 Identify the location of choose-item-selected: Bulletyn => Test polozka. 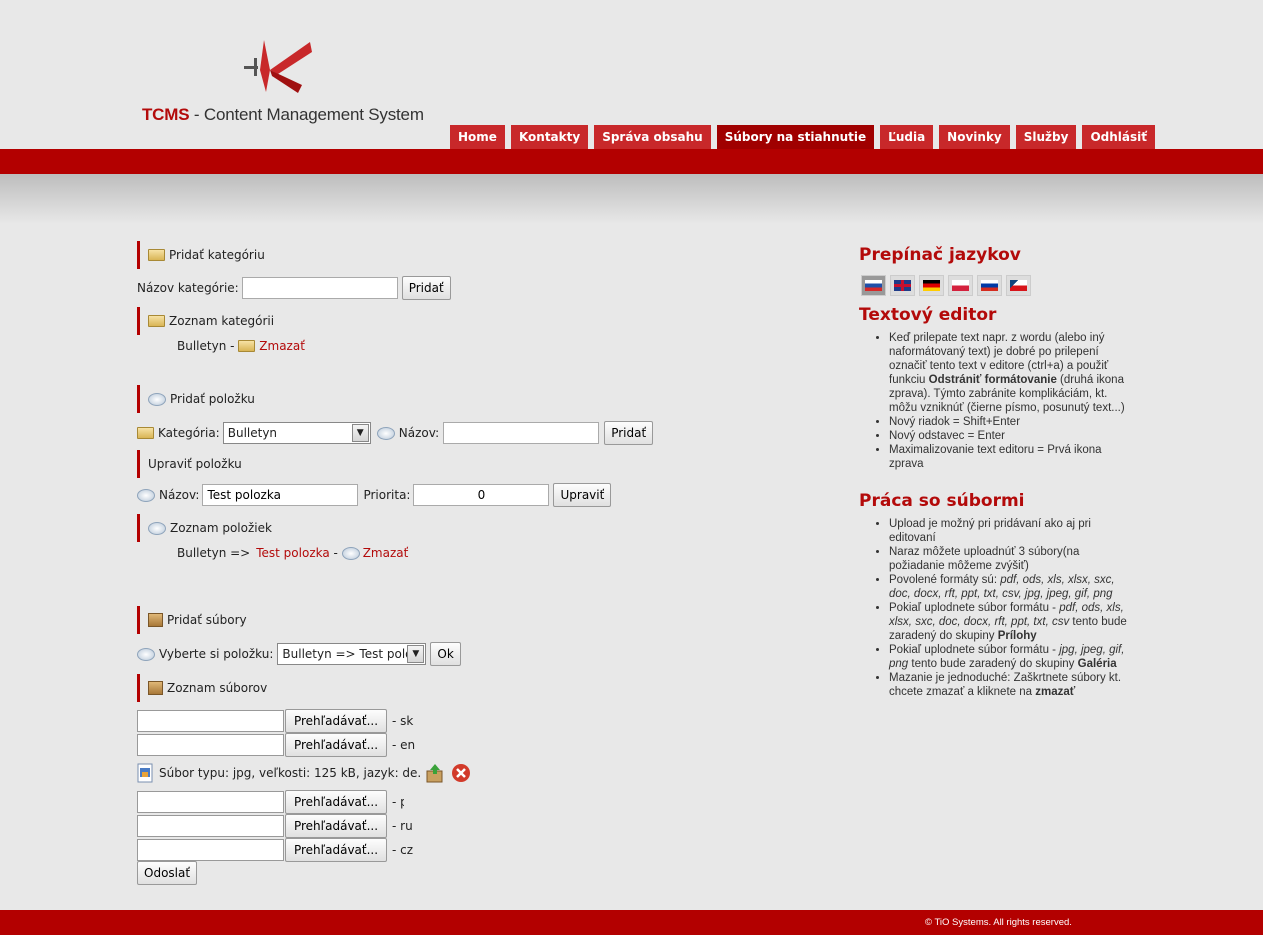
(352, 654).